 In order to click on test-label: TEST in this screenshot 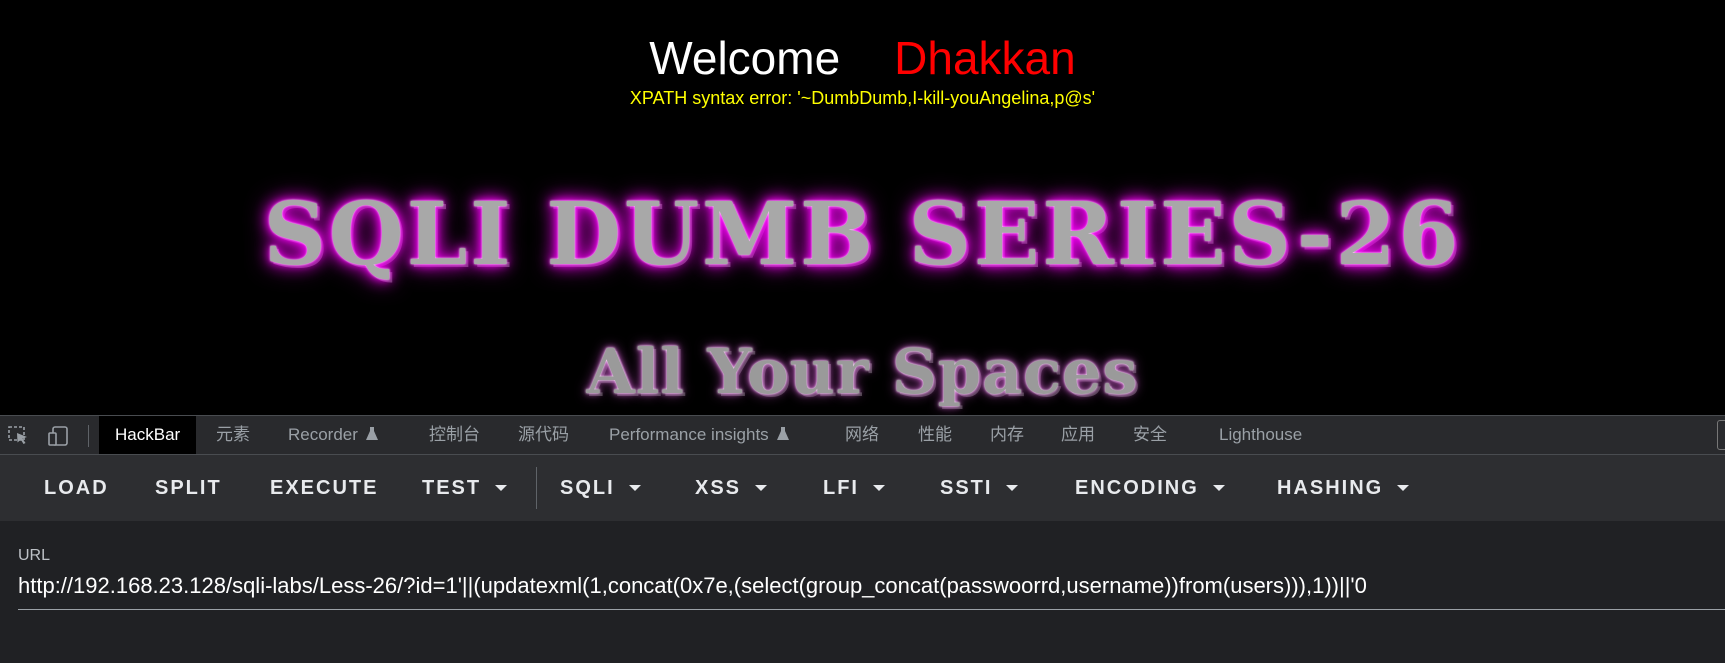, I will do `click(452, 488)`.